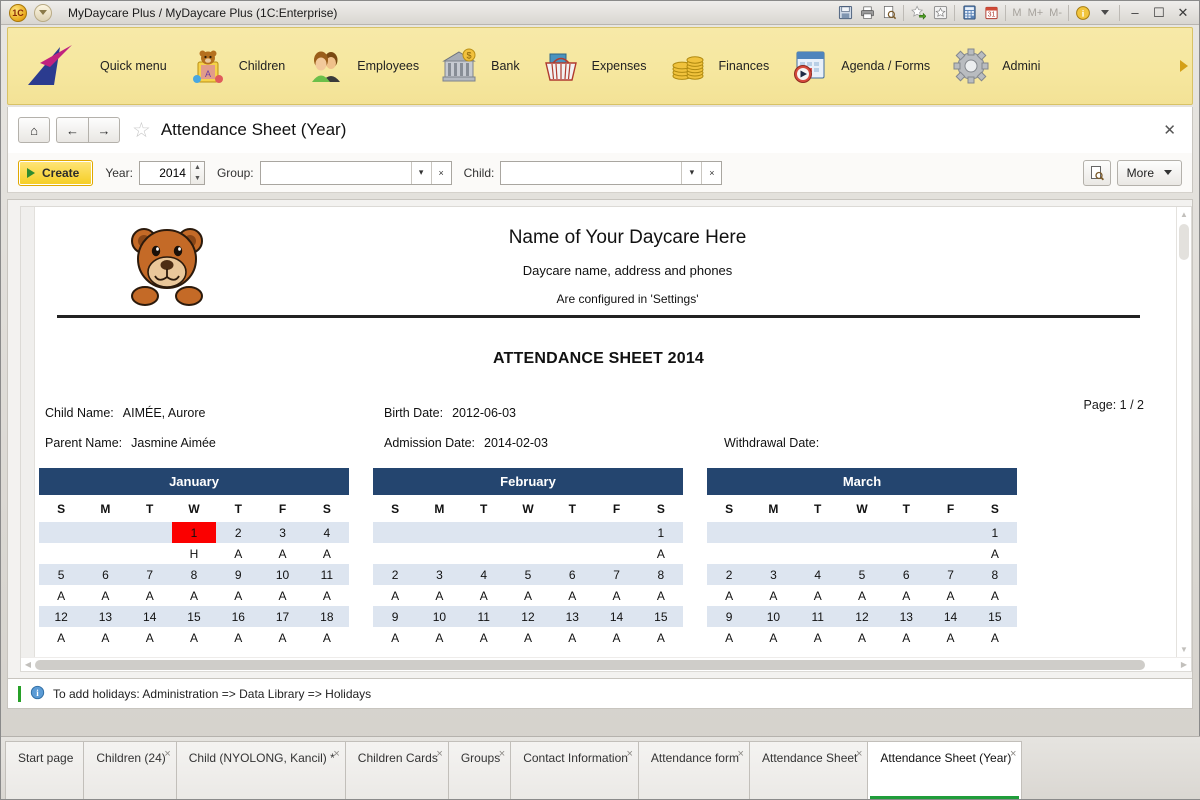  I want to click on nav-item-agenda-forms: Agenda / Forms, so click(859, 66).